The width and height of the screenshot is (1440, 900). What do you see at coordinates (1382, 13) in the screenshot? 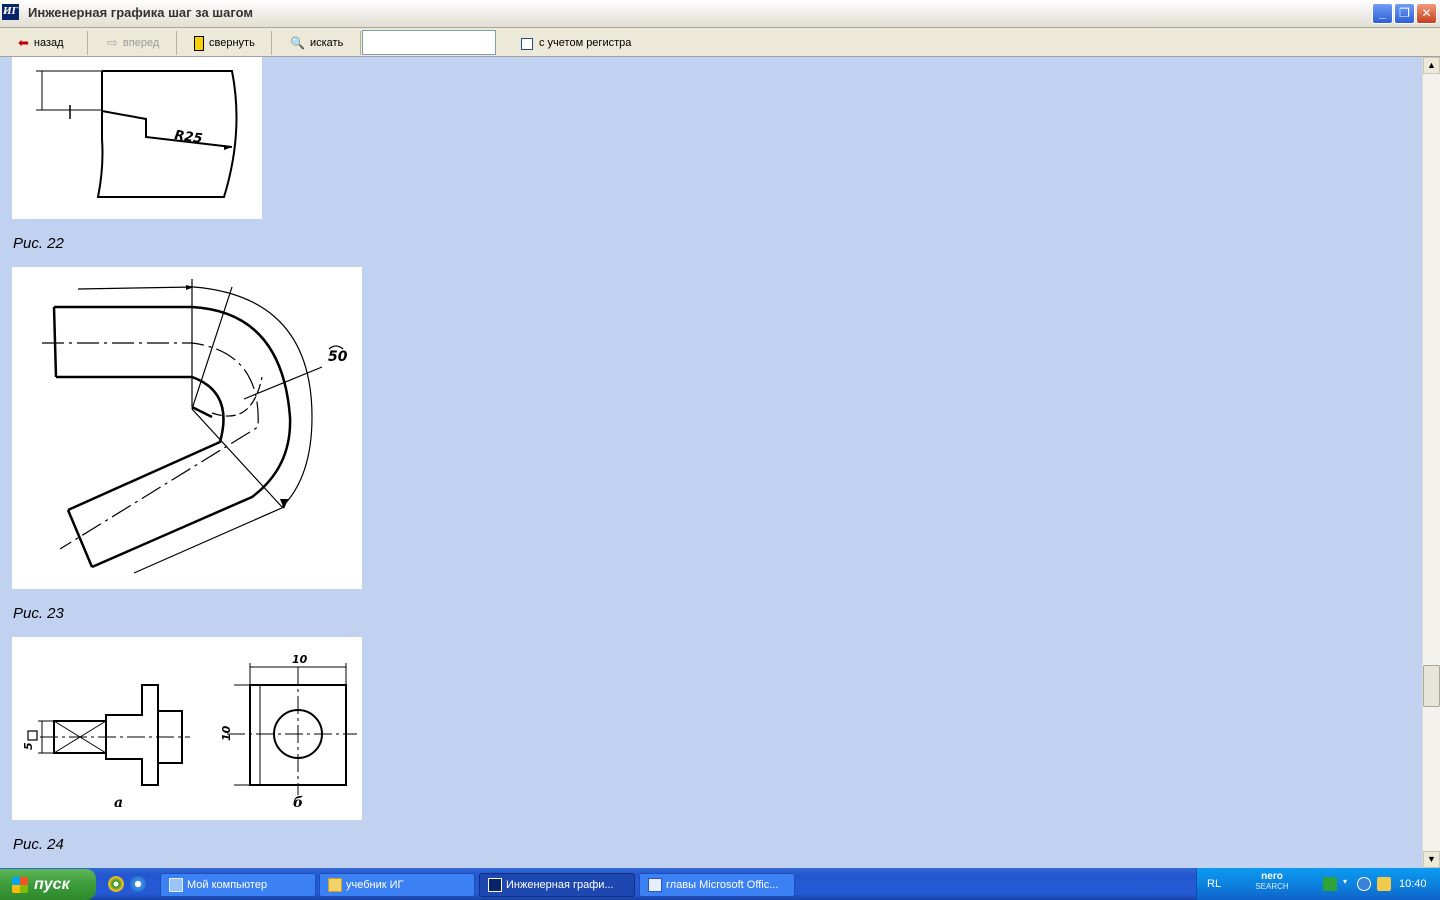
I see `minimize-button: _` at bounding box center [1382, 13].